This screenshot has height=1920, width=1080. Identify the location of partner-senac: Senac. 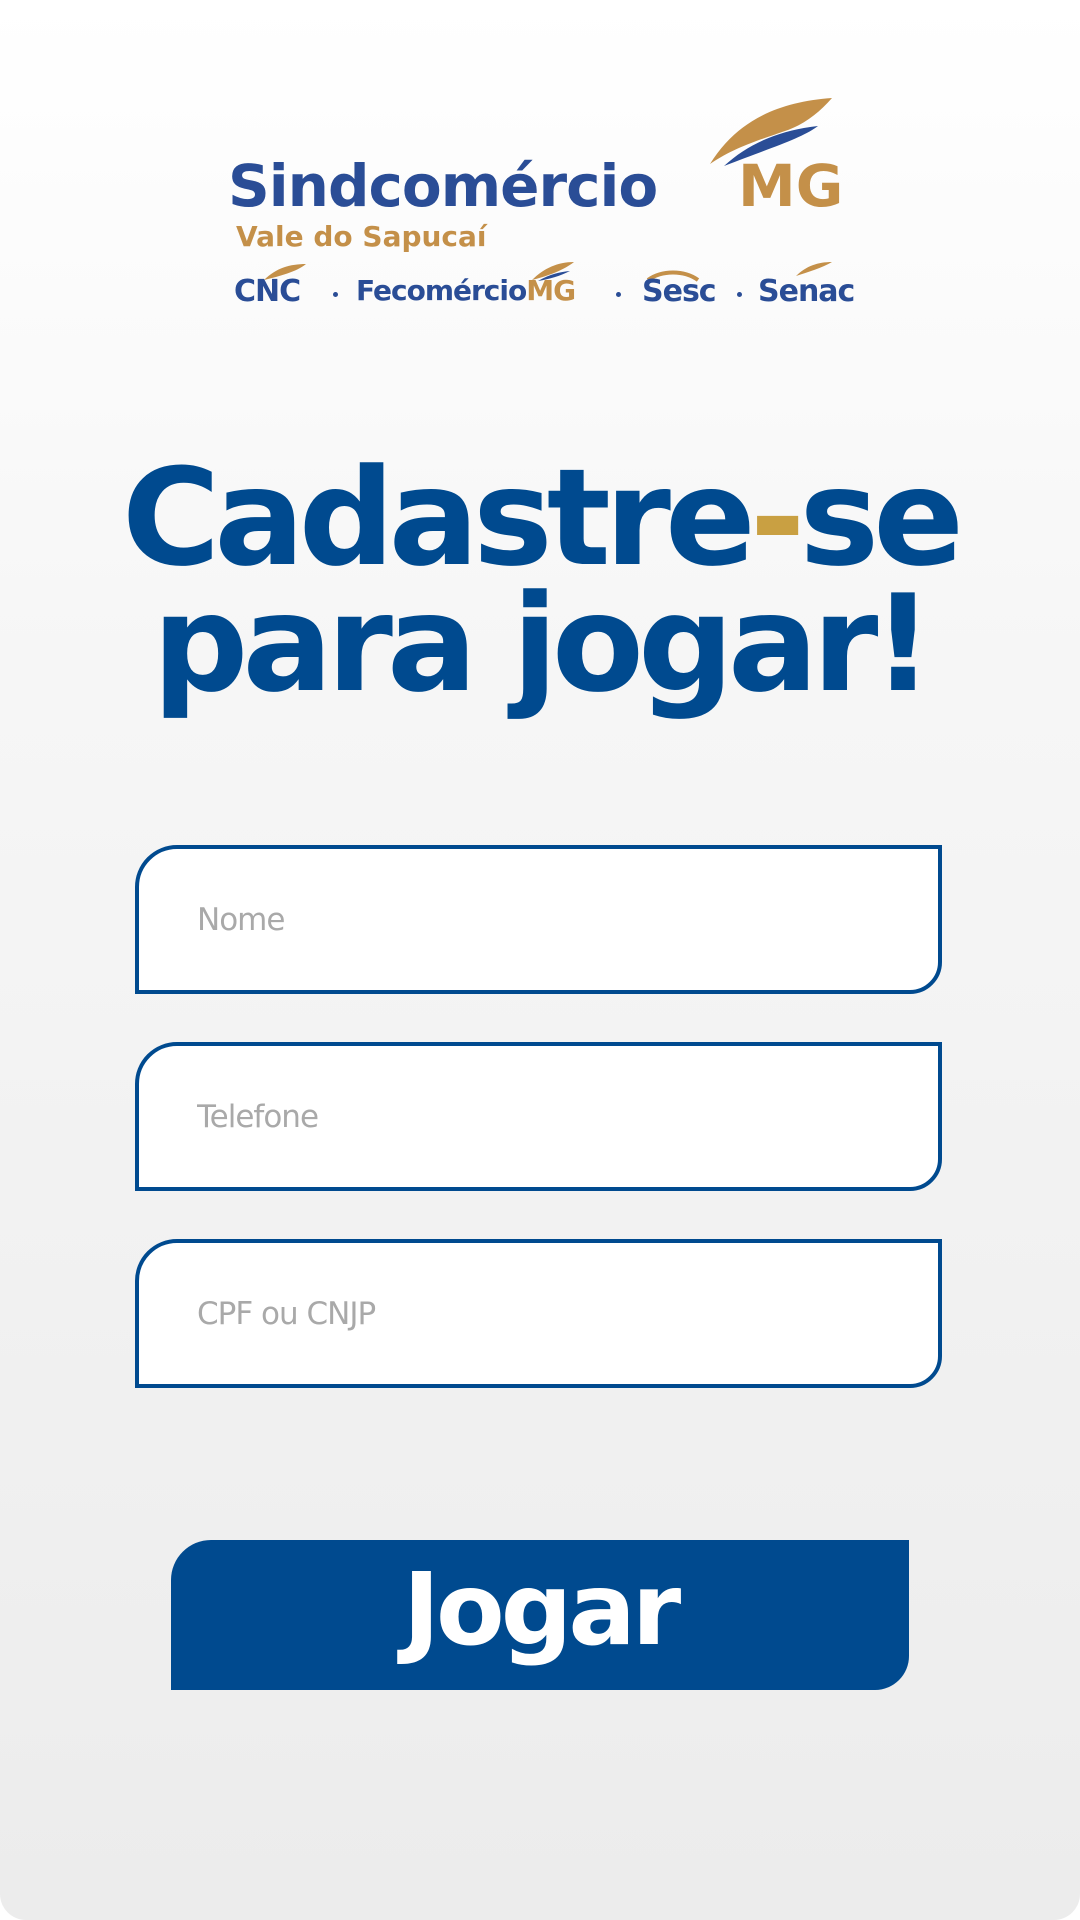
(806, 291).